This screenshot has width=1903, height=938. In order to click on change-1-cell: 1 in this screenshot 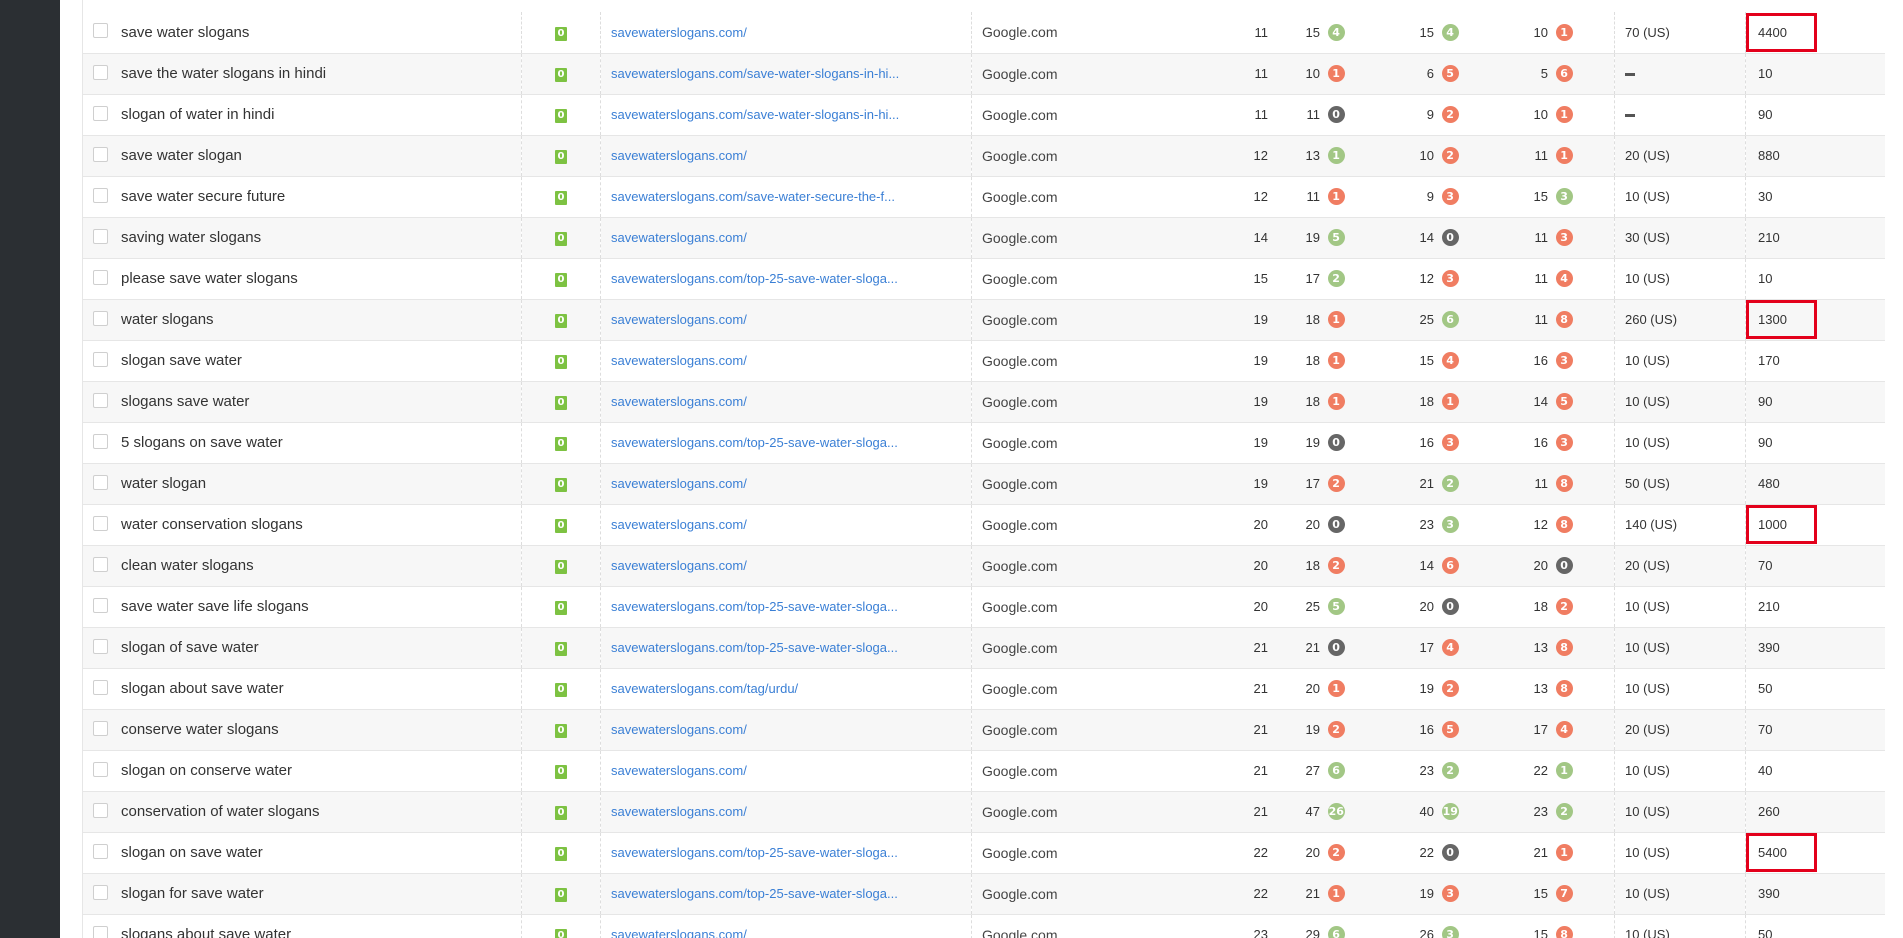, I will do `click(1355, 197)`.